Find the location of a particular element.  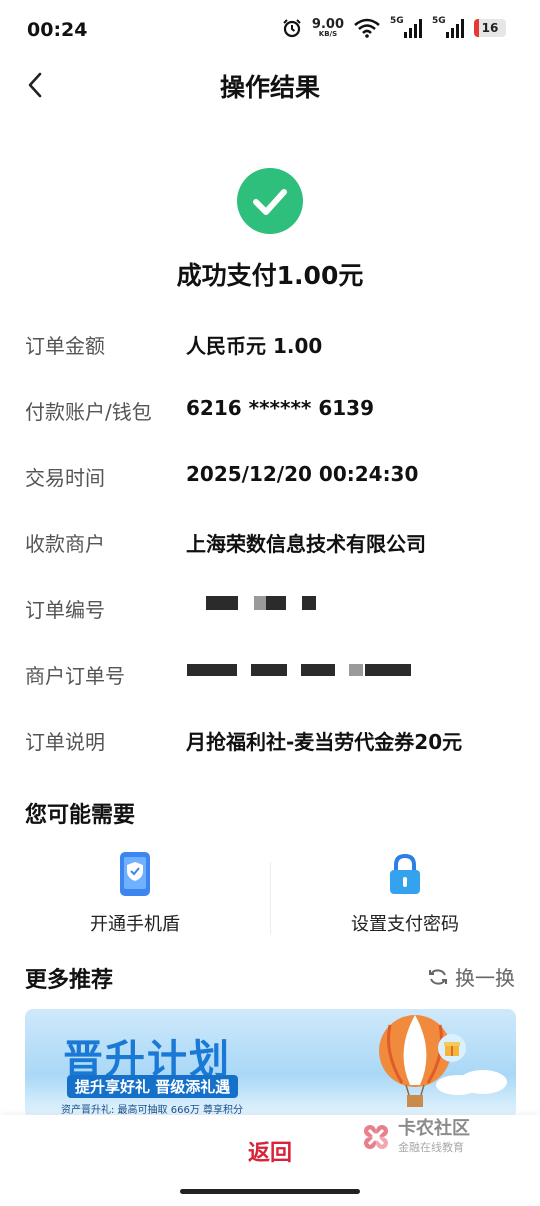

battery-icon: 16 is located at coordinates (490, 28).